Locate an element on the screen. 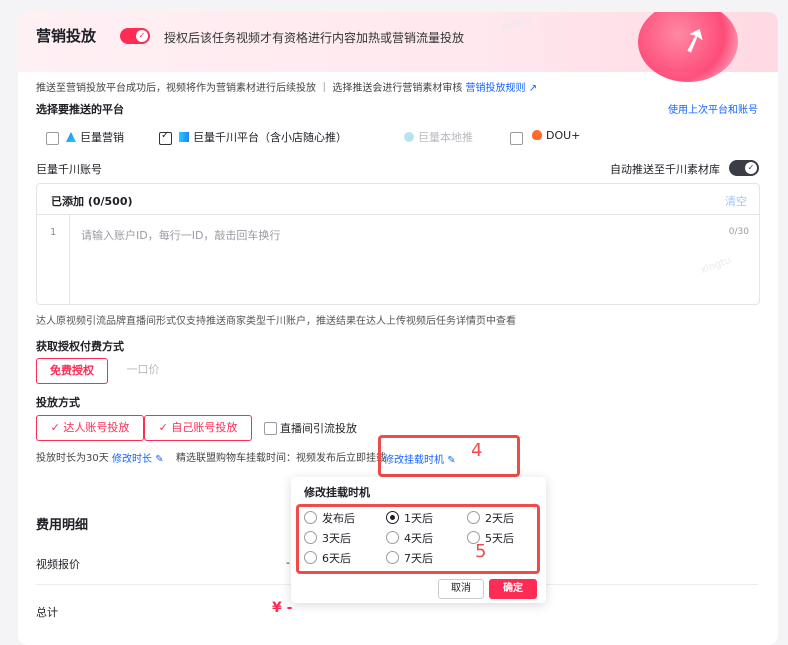  checkbox-dou-plus is located at coordinates (516, 138).